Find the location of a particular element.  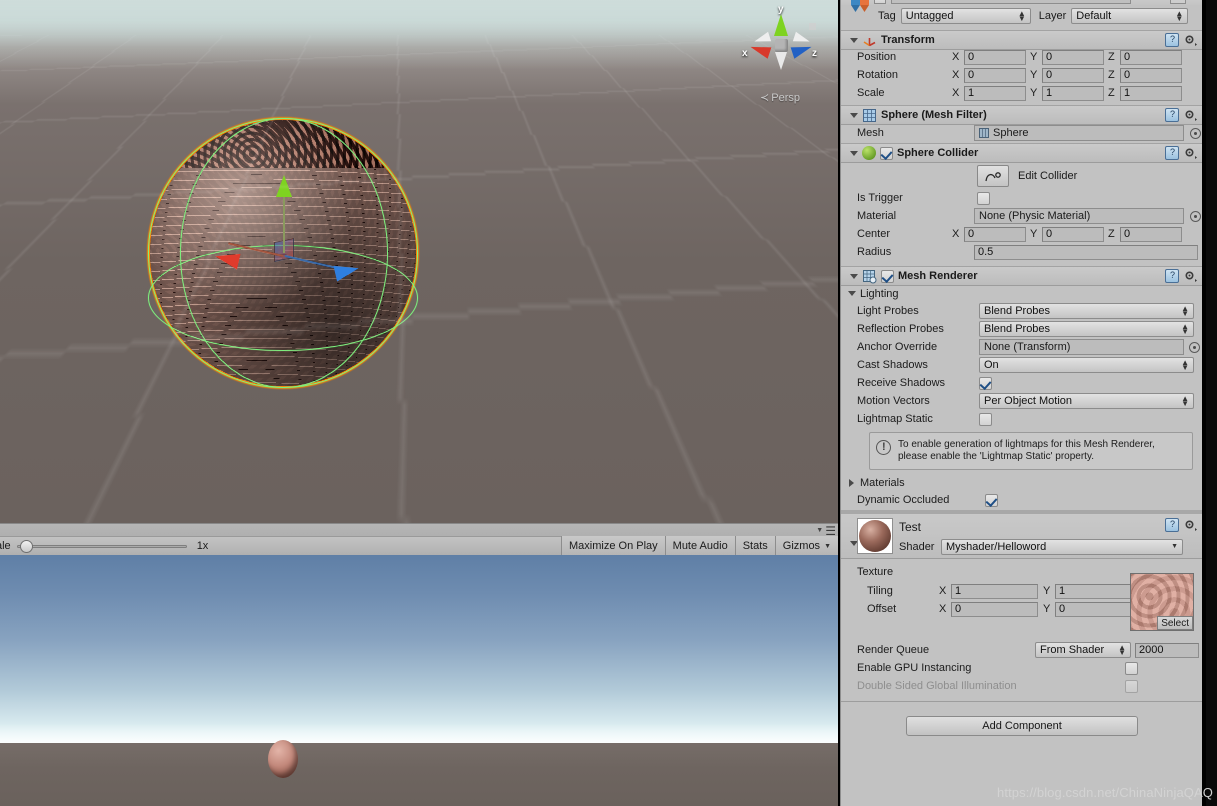

light-probes-dropdown: Blend Probes ▲ ▼ is located at coordinates (1086, 311).